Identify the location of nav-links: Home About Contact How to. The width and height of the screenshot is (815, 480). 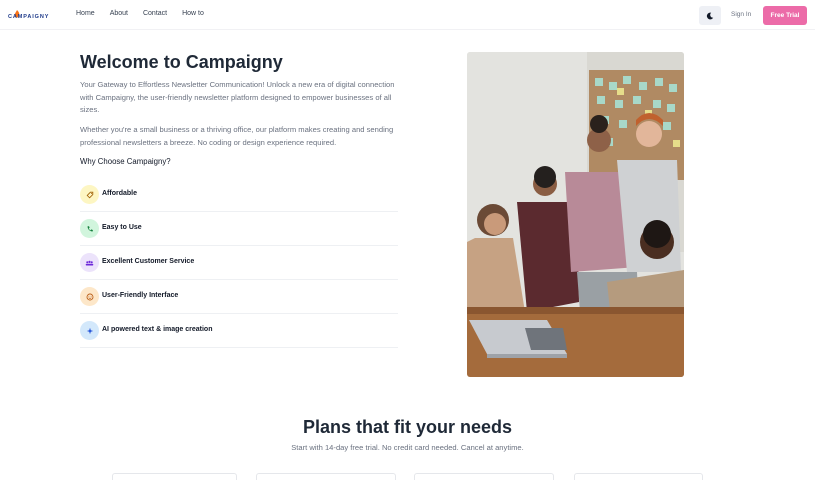
(147, 13).